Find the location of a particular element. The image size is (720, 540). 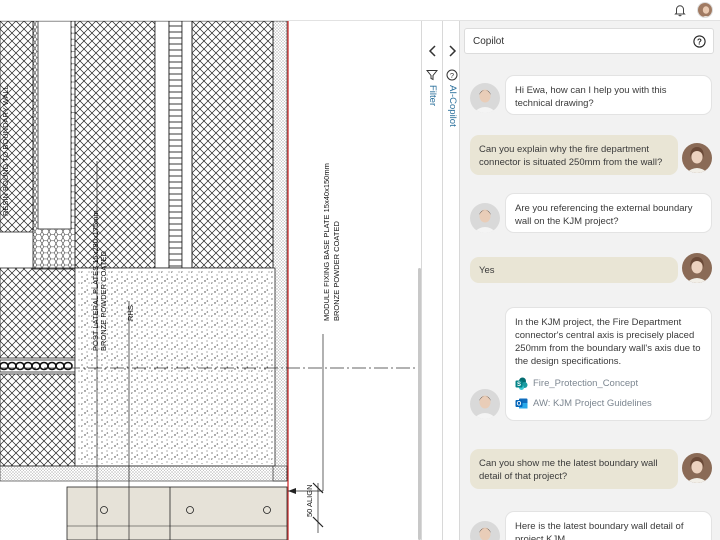

label-rhs: RHS is located at coordinates (130, 313).